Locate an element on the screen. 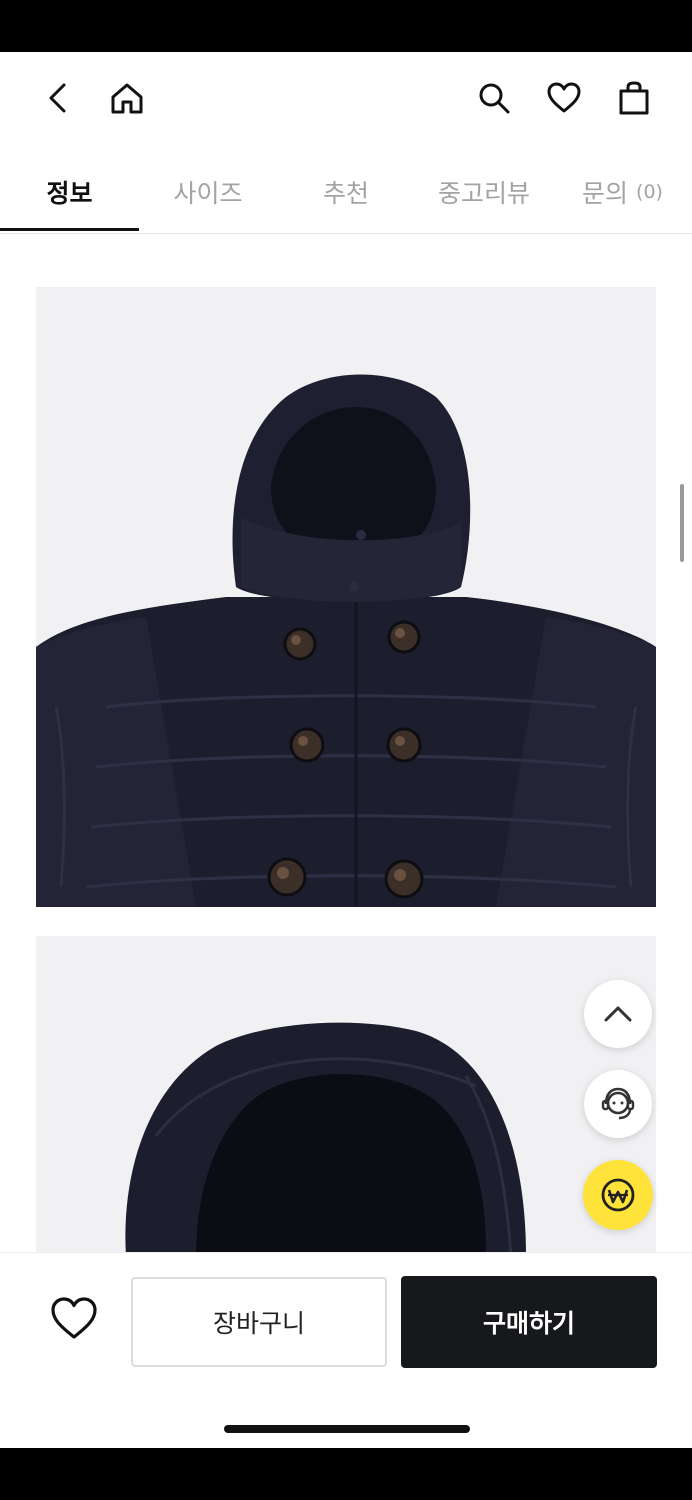 The height and width of the screenshot is (1500, 692). shopping-bag-icon is located at coordinates (634, 98).